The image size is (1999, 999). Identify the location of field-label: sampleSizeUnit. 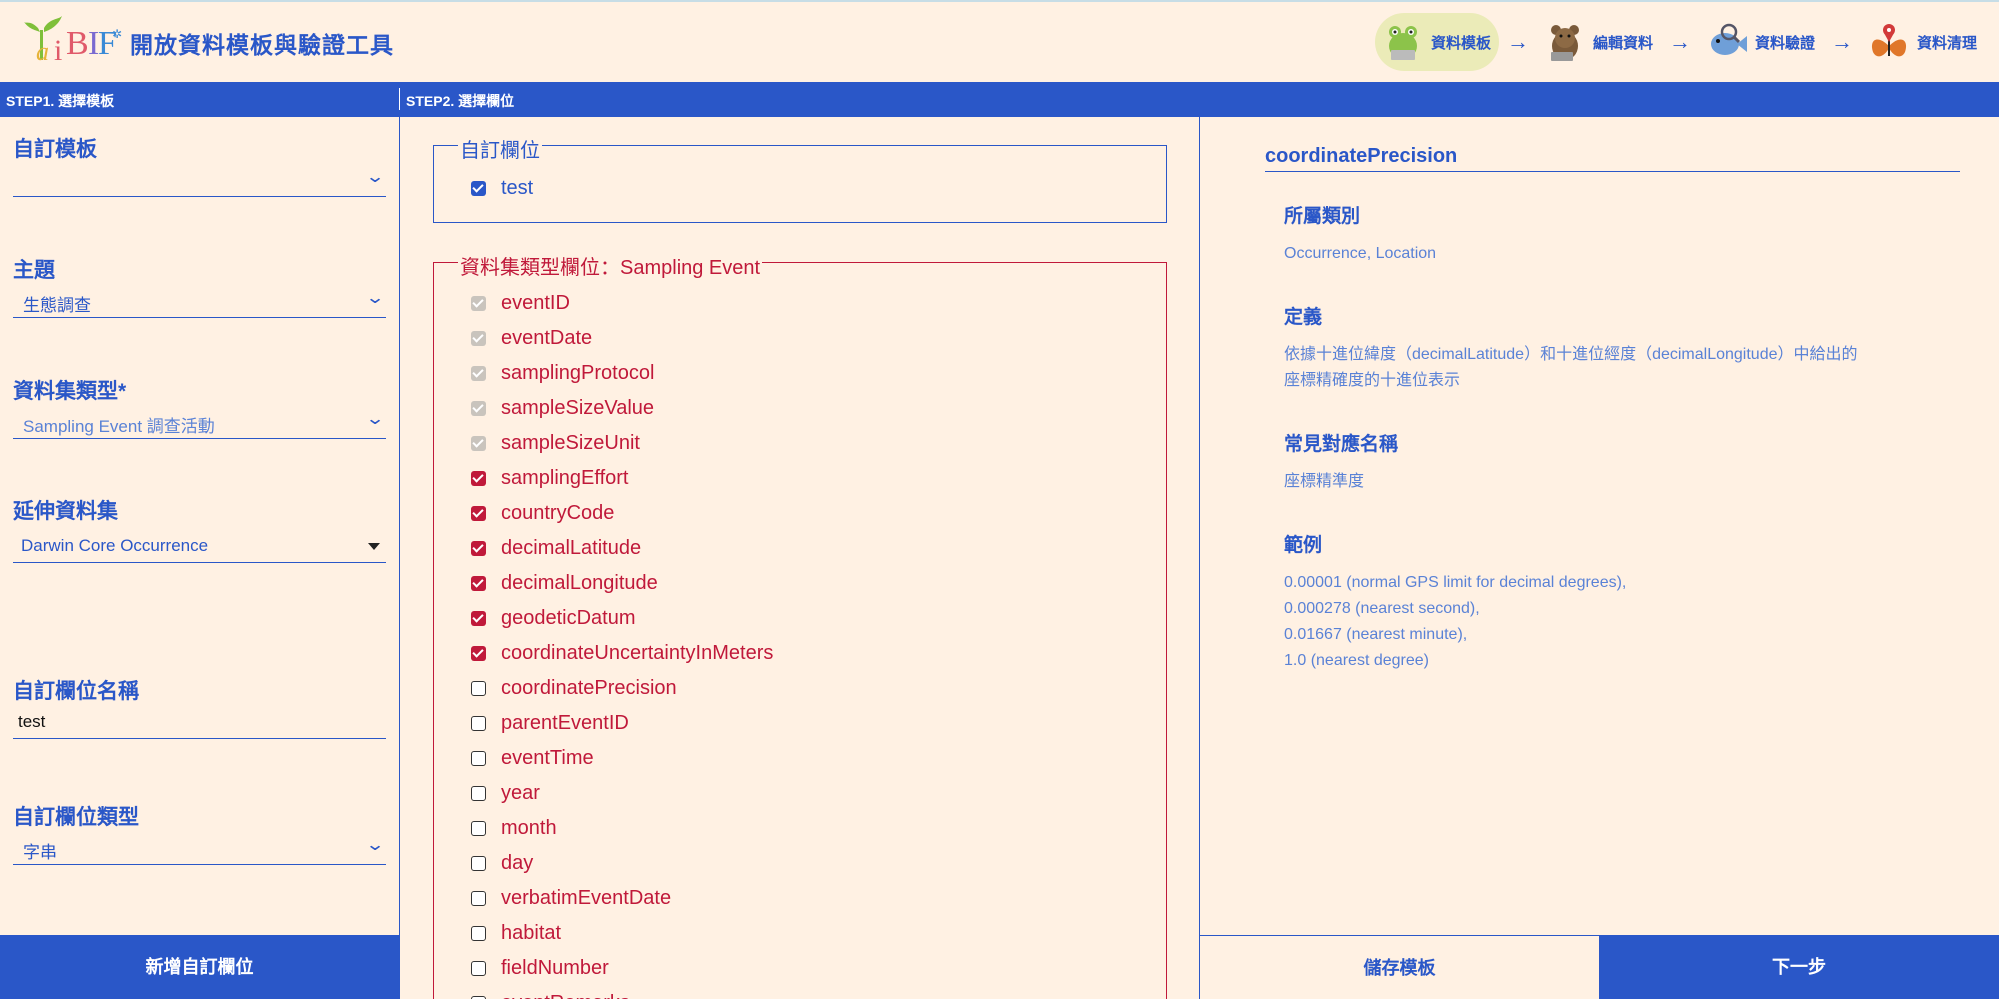
(570, 442).